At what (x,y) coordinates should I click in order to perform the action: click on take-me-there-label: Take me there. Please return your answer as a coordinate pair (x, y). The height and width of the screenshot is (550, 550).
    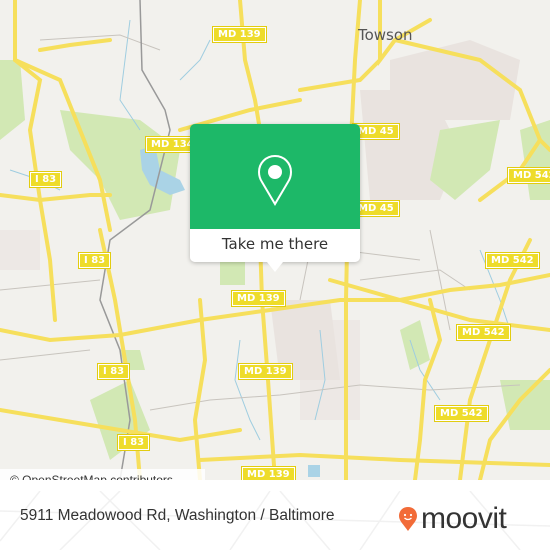
    Looking at the image, I should click on (275, 244).